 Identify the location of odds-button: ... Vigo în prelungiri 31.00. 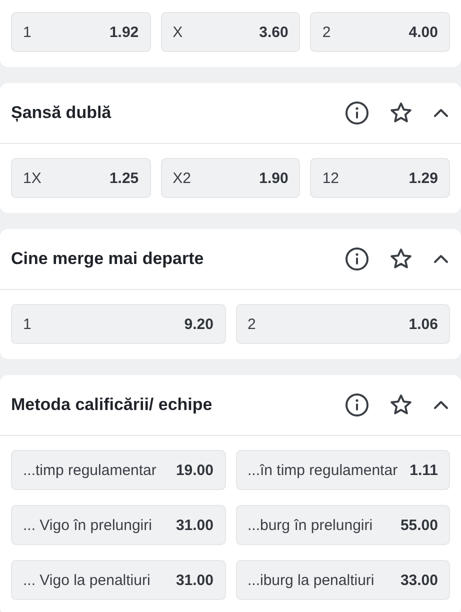
(118, 525).